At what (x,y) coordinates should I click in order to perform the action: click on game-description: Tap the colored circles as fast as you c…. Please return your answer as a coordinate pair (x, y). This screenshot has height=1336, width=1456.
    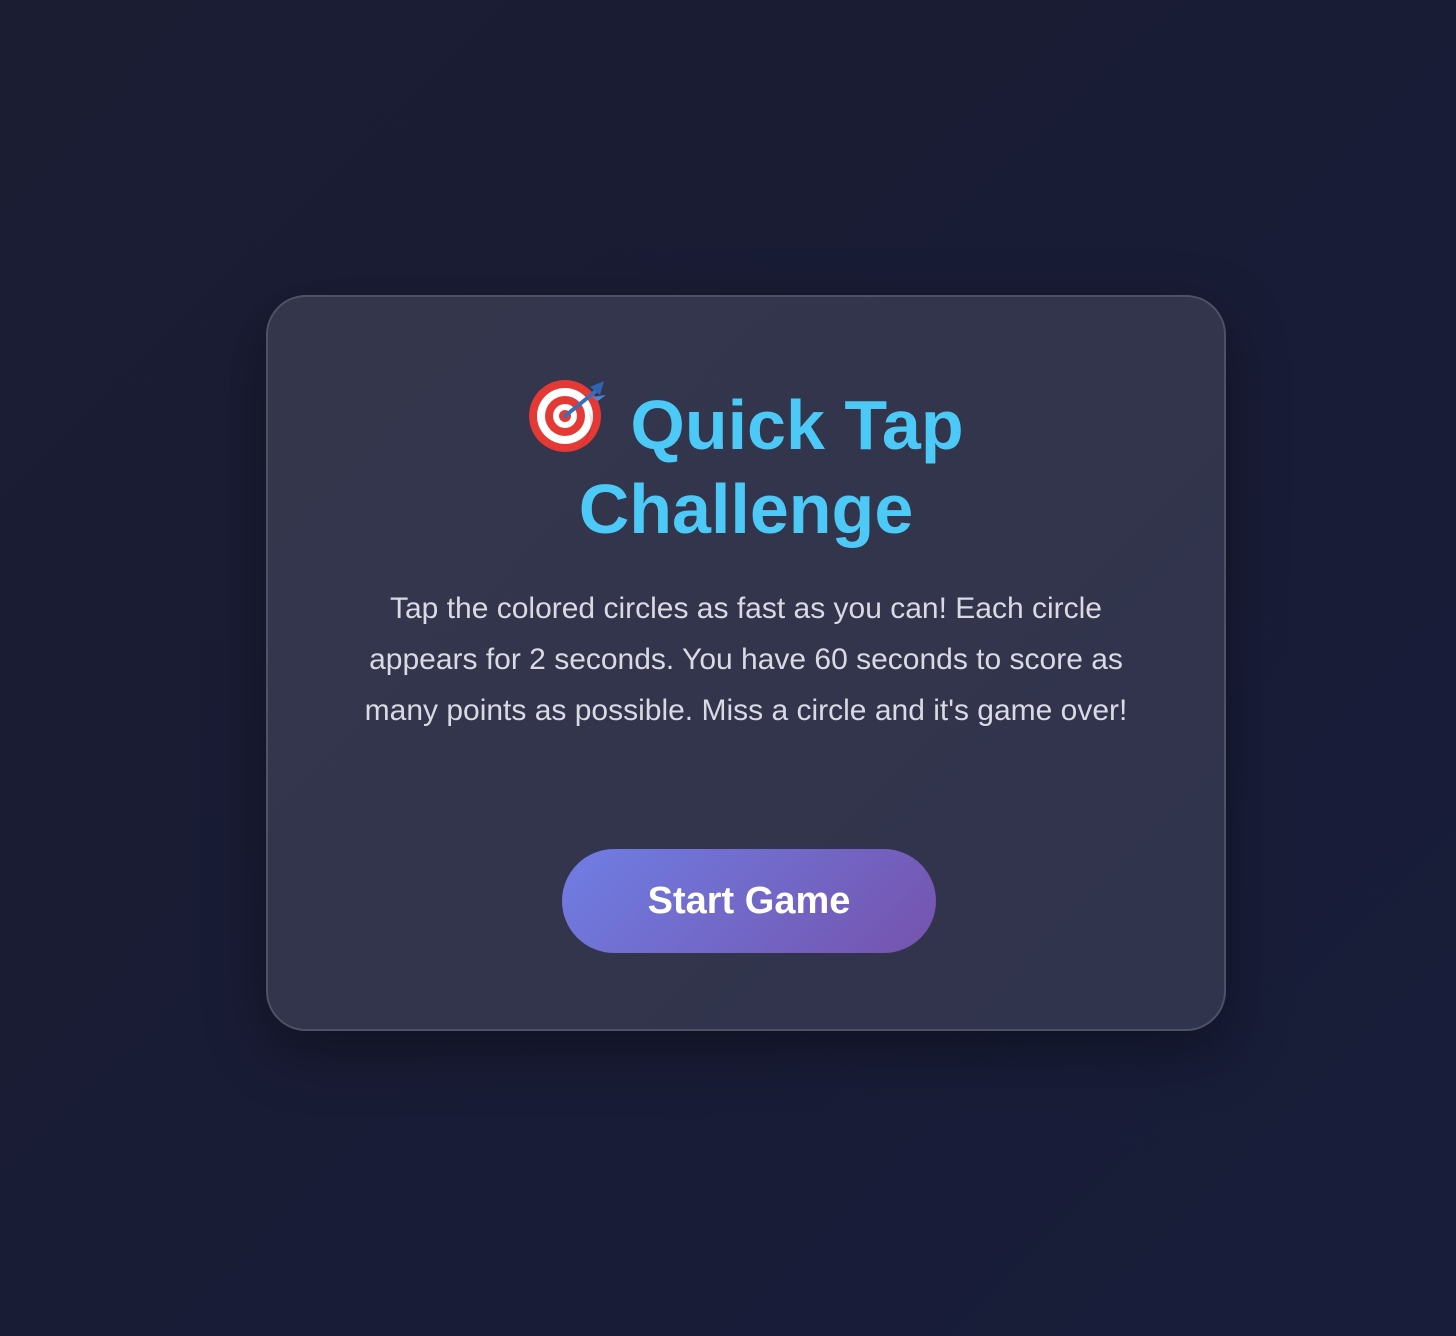
    Looking at the image, I should click on (746, 659).